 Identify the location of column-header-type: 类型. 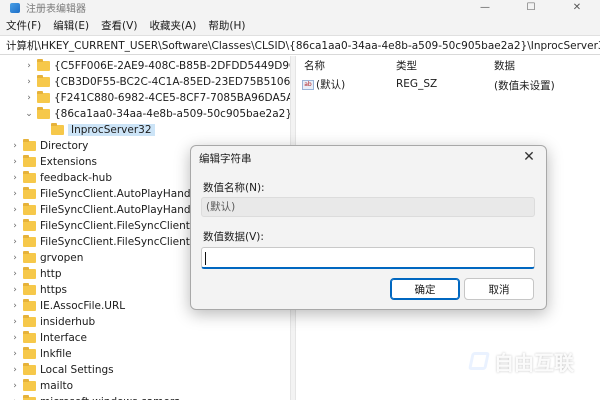
(406, 65).